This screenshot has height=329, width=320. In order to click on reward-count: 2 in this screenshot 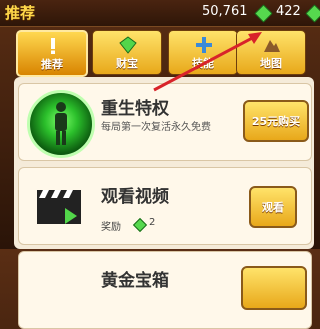, I will do `click(152, 222)`.